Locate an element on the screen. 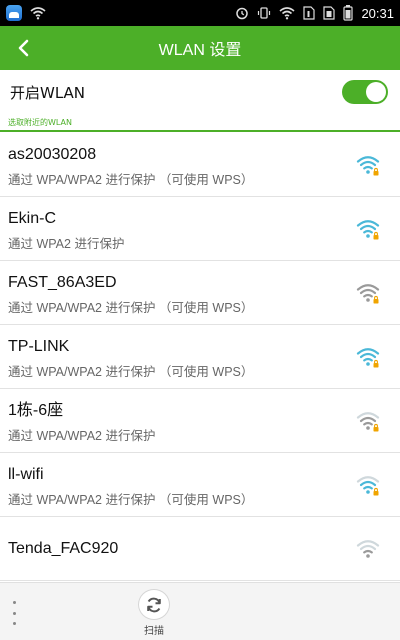  network-name: TP-LINK is located at coordinates (39, 346).